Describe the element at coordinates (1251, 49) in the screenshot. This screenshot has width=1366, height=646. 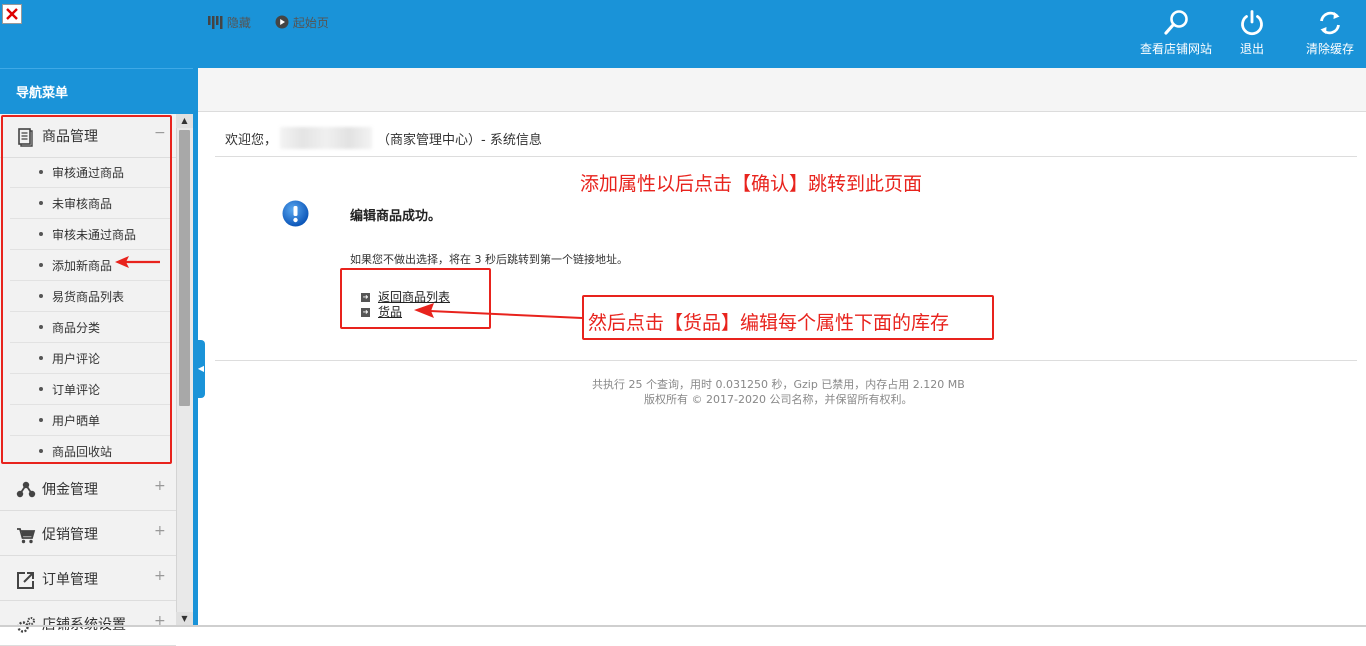
I see `logout-label: 退出` at that location.